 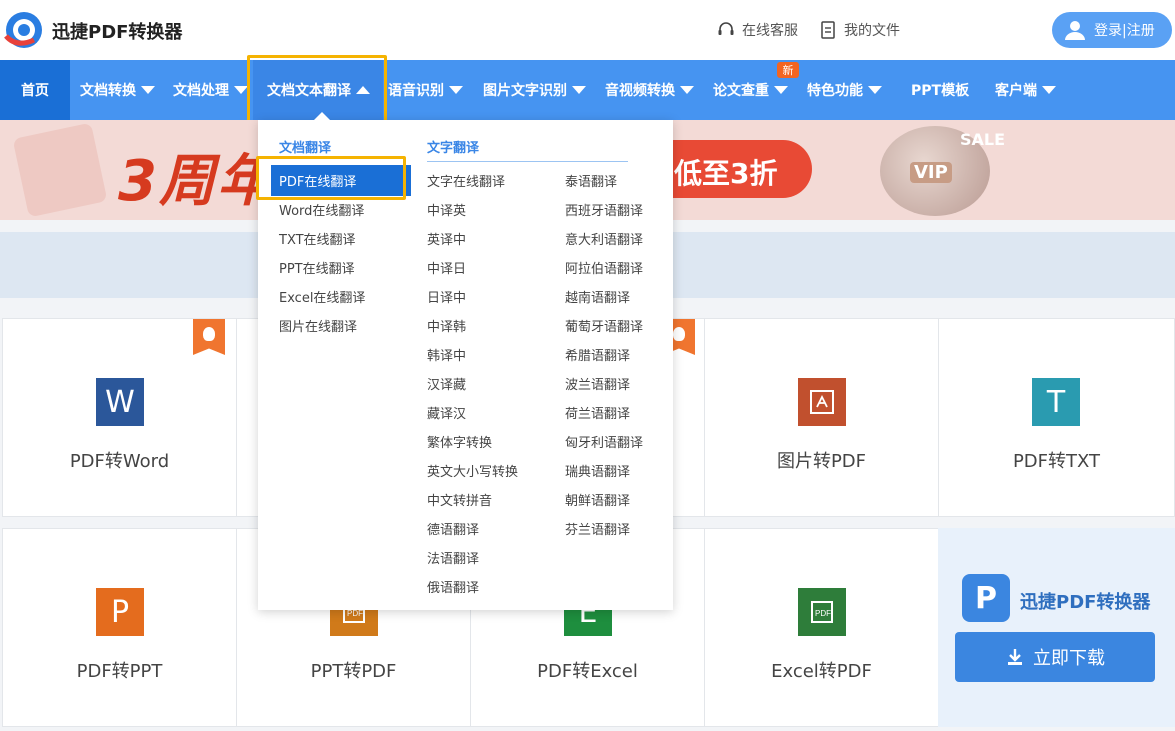 I want to click on my-files-label: 我的文件, so click(x=872, y=31).